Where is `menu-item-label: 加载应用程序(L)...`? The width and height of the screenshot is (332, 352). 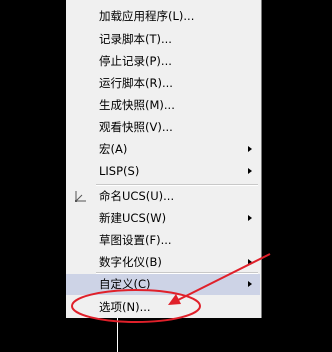 menu-item-label: 加载应用程序(L)... is located at coordinates (147, 16).